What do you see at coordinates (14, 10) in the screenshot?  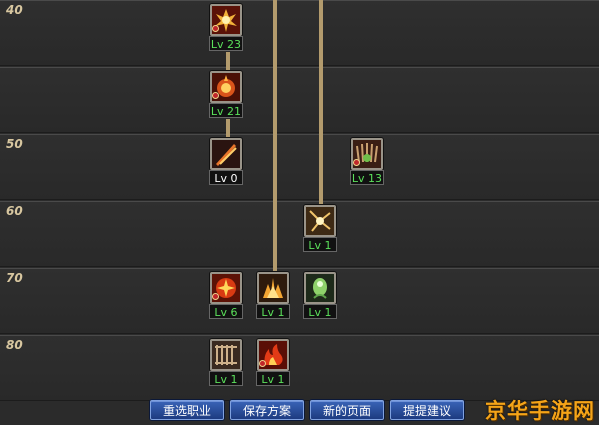 I see `level-label: 40` at bounding box center [14, 10].